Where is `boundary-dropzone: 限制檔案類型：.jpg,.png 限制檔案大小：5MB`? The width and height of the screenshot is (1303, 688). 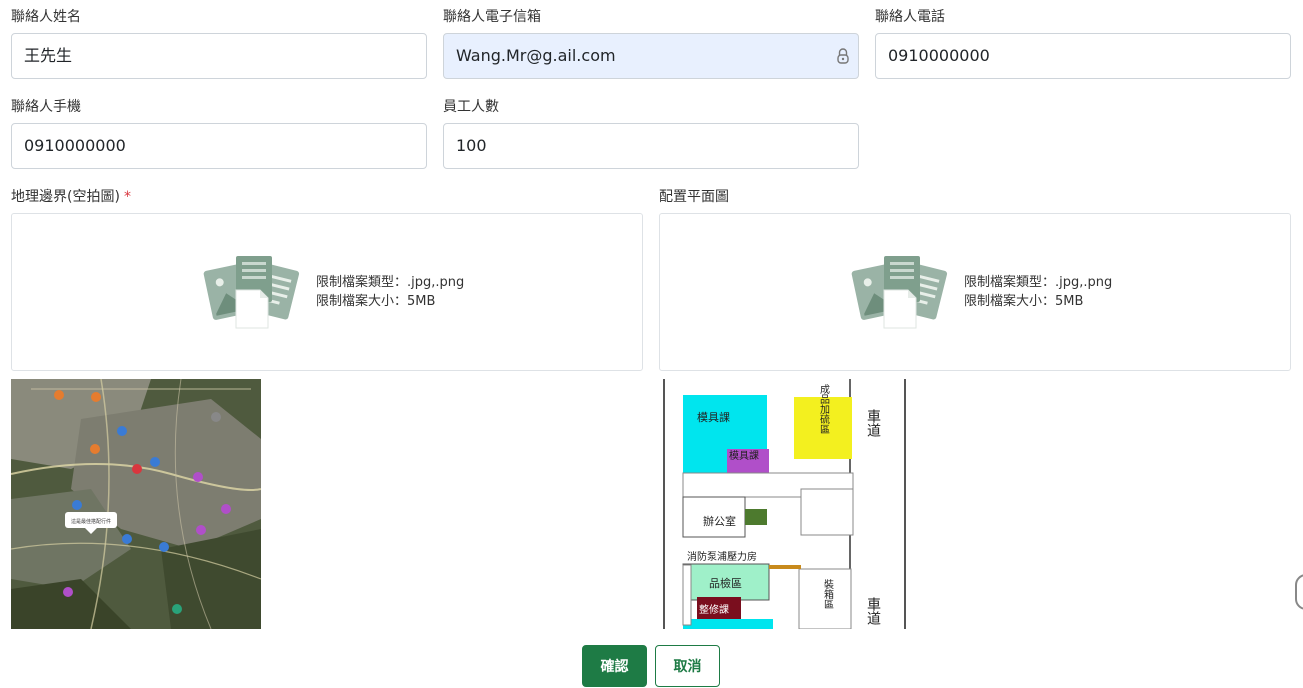
boundary-dropzone: 限制檔案類型：.jpg,.png 限制檔案大小：5MB is located at coordinates (327, 292).